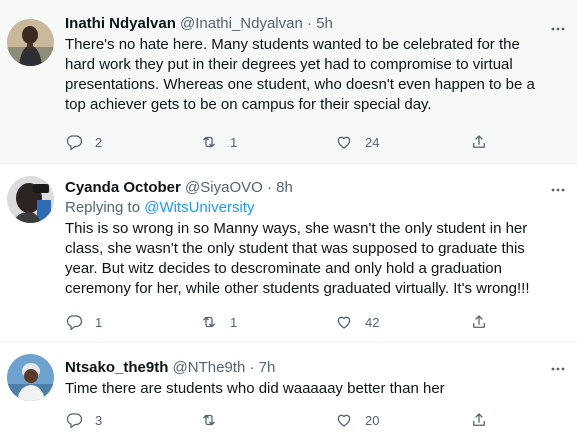  I want to click on reply-button: 2, so click(83, 142).